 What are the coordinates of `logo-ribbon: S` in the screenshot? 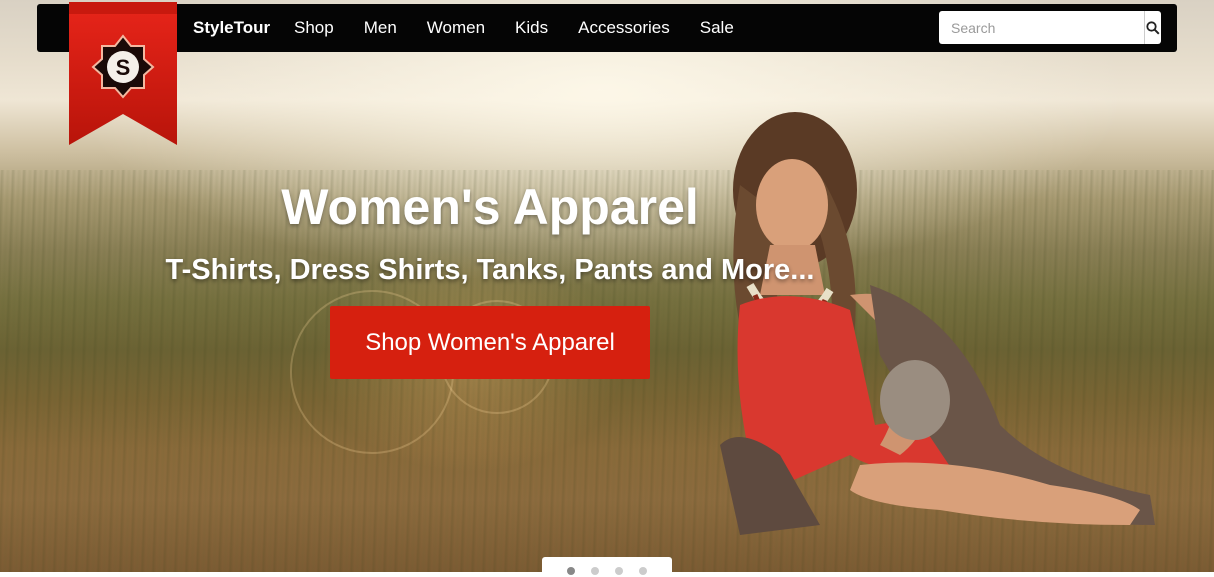 It's located at (123, 73).